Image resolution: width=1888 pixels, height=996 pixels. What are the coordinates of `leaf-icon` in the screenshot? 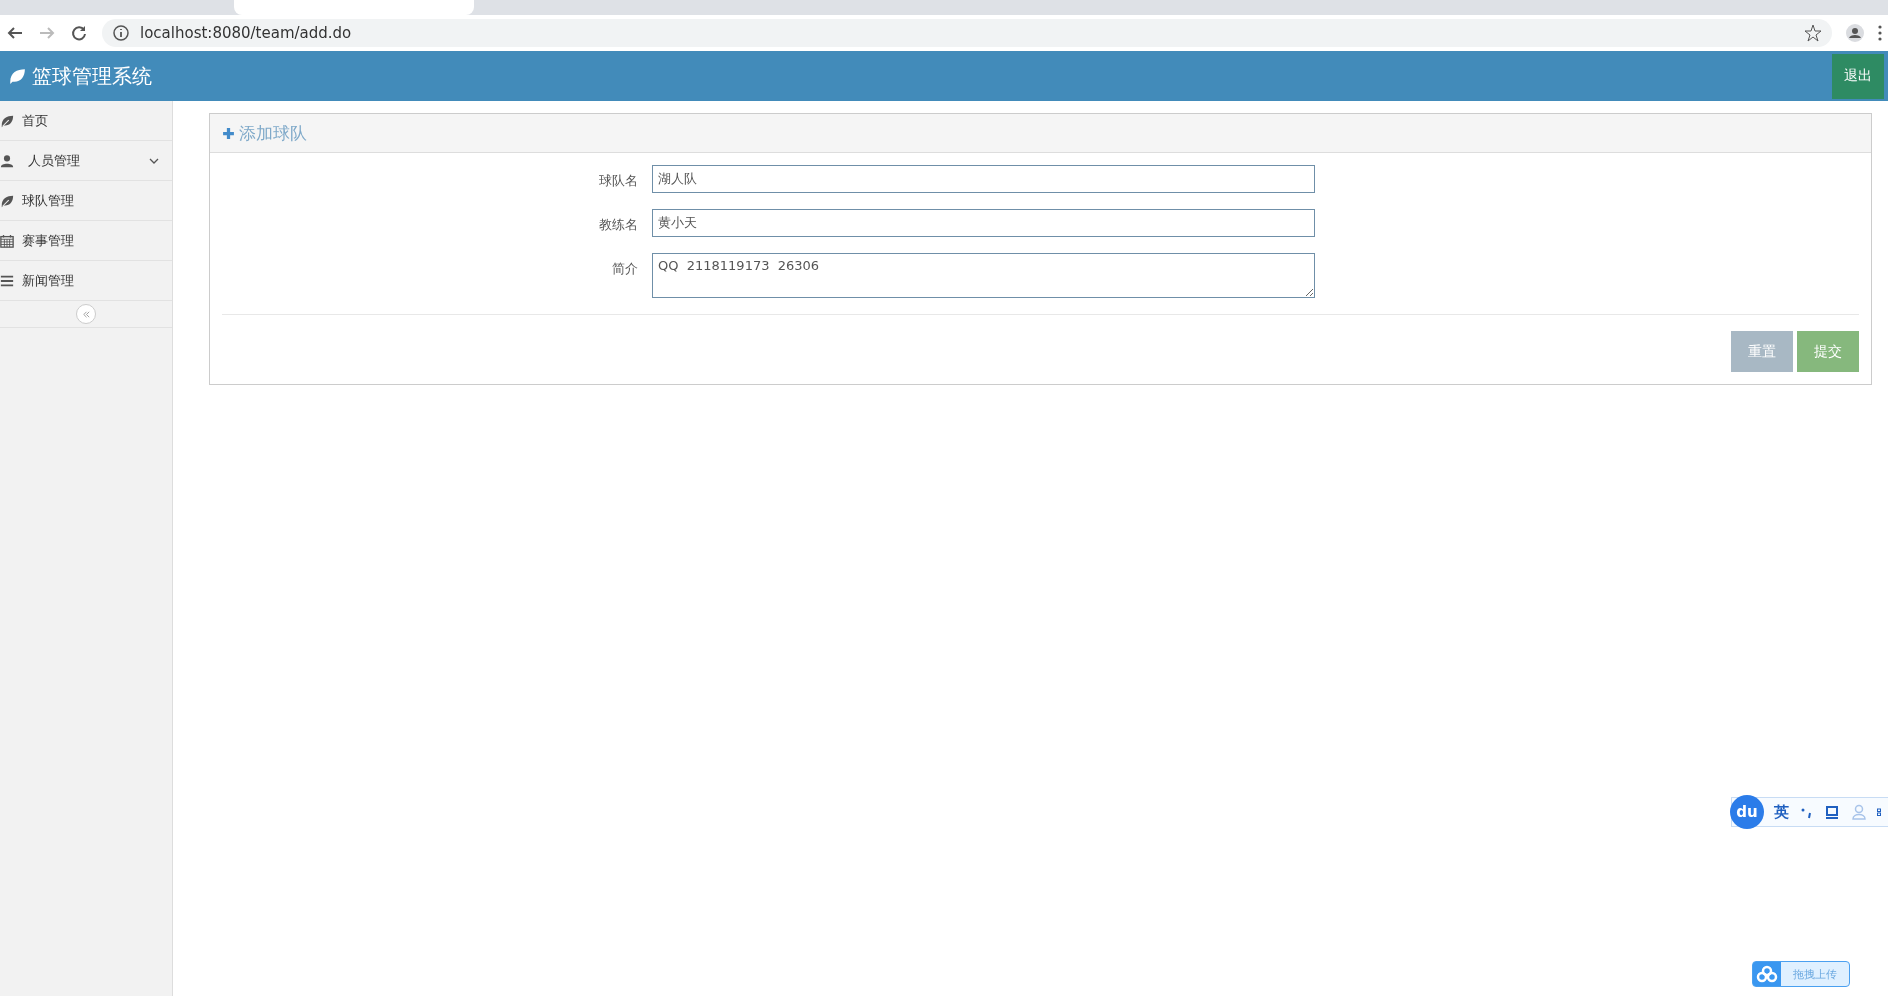 It's located at (17, 76).